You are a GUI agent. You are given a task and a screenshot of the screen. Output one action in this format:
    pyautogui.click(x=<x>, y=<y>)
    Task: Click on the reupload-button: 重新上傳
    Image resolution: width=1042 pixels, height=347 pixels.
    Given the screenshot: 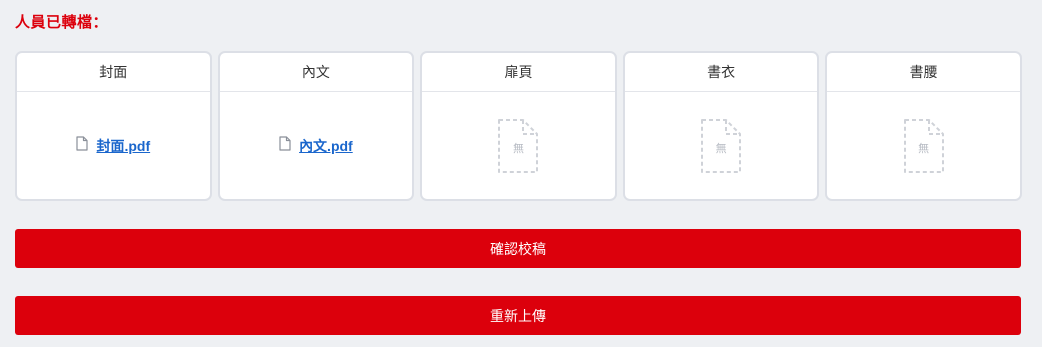 What is the action you would take?
    pyautogui.click(x=518, y=315)
    